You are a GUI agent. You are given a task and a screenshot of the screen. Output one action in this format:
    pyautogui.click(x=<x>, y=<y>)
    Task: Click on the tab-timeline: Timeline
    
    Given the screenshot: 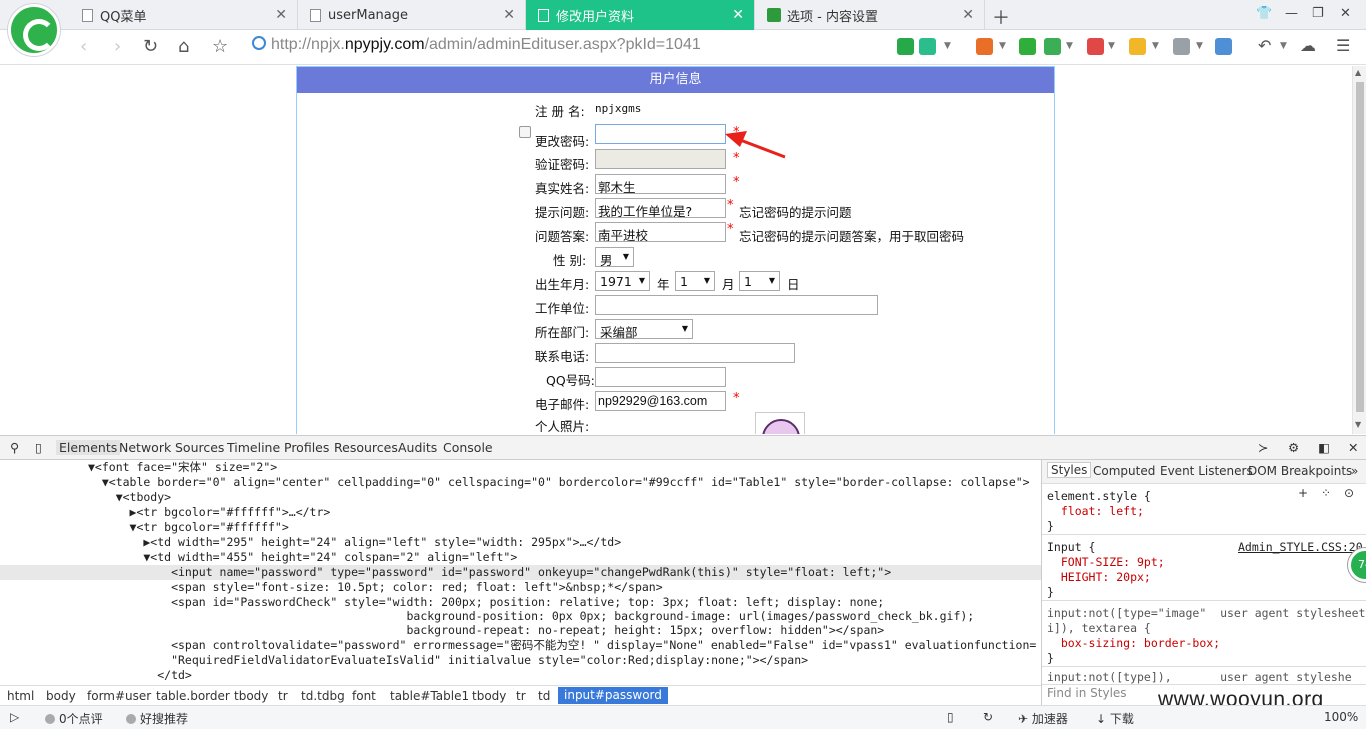 What is the action you would take?
    pyautogui.click(x=253, y=447)
    